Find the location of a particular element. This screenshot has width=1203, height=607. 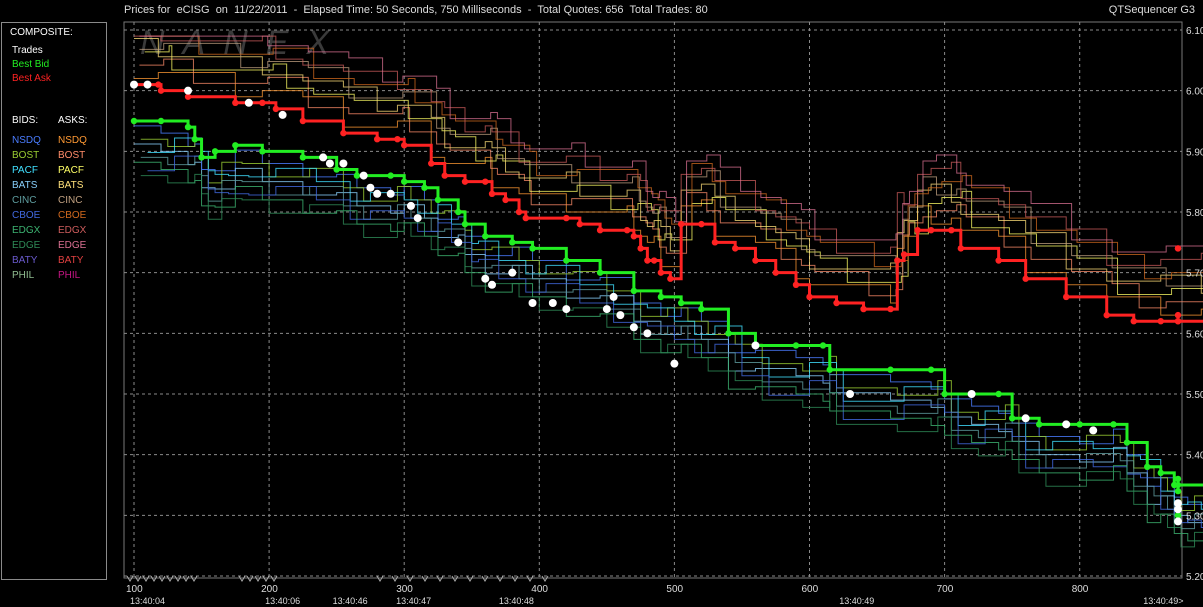

y-tick-label: 6.10 is located at coordinates (1194, 31).